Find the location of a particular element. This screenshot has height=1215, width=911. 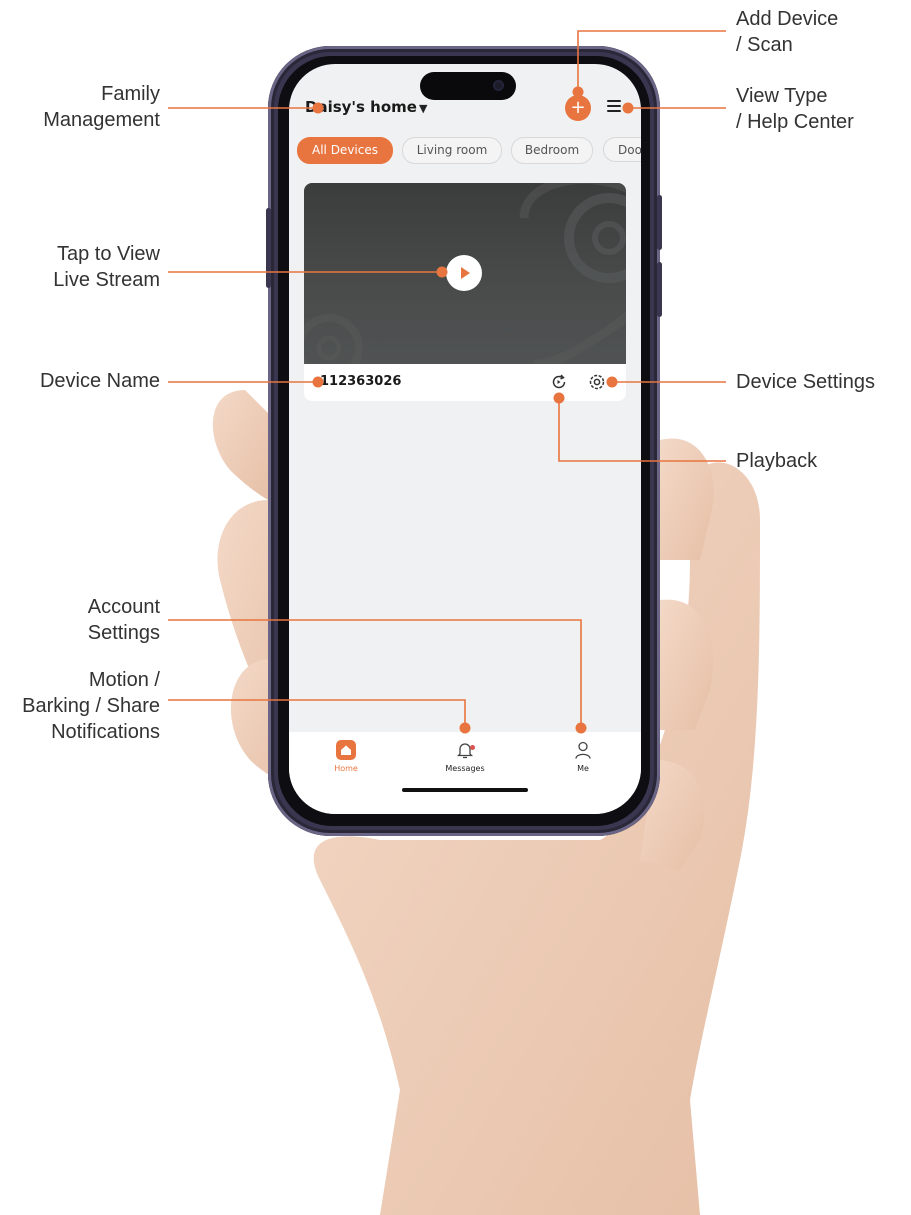

callout-add-device: Add Device / Scan is located at coordinates (787, 32).